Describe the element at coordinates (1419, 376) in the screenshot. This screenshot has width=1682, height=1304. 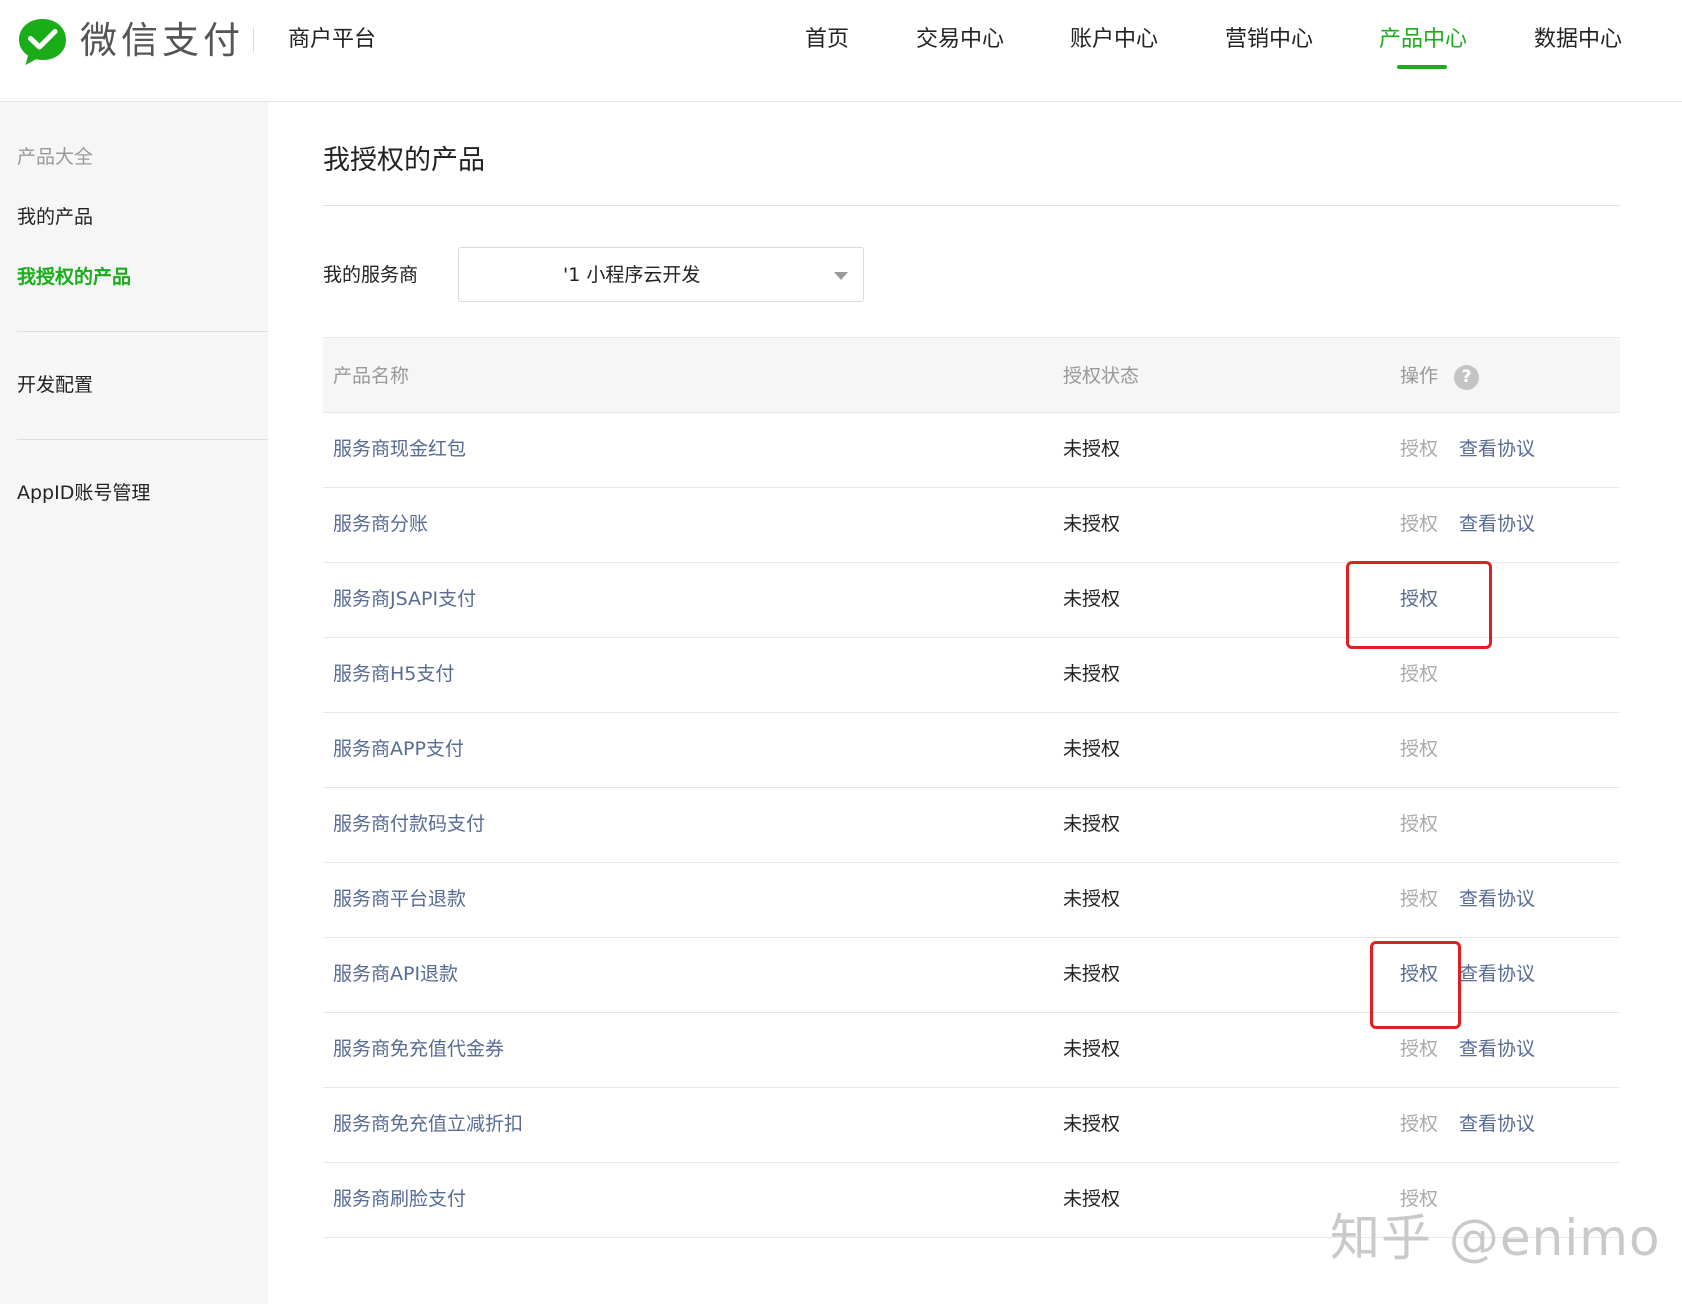
I see `column-header-actions: 操作` at that location.